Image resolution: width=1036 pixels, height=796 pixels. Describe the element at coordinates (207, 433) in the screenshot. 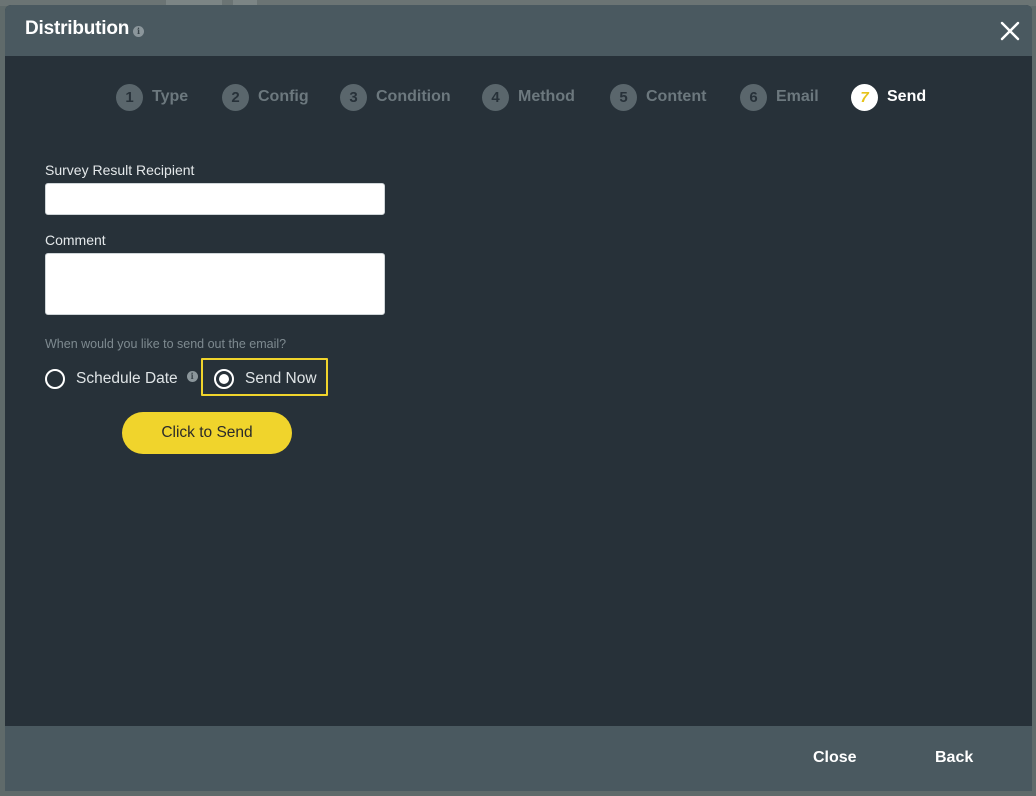

I see `click-to-send-button: Click to Send` at that location.